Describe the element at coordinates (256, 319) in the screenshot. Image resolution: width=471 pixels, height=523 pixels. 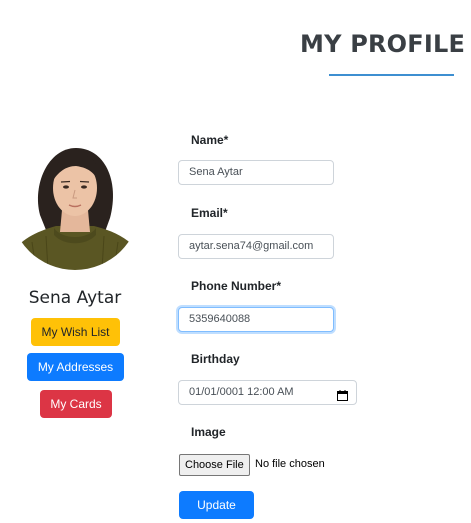
I see `phone-field: 5359640088` at that location.